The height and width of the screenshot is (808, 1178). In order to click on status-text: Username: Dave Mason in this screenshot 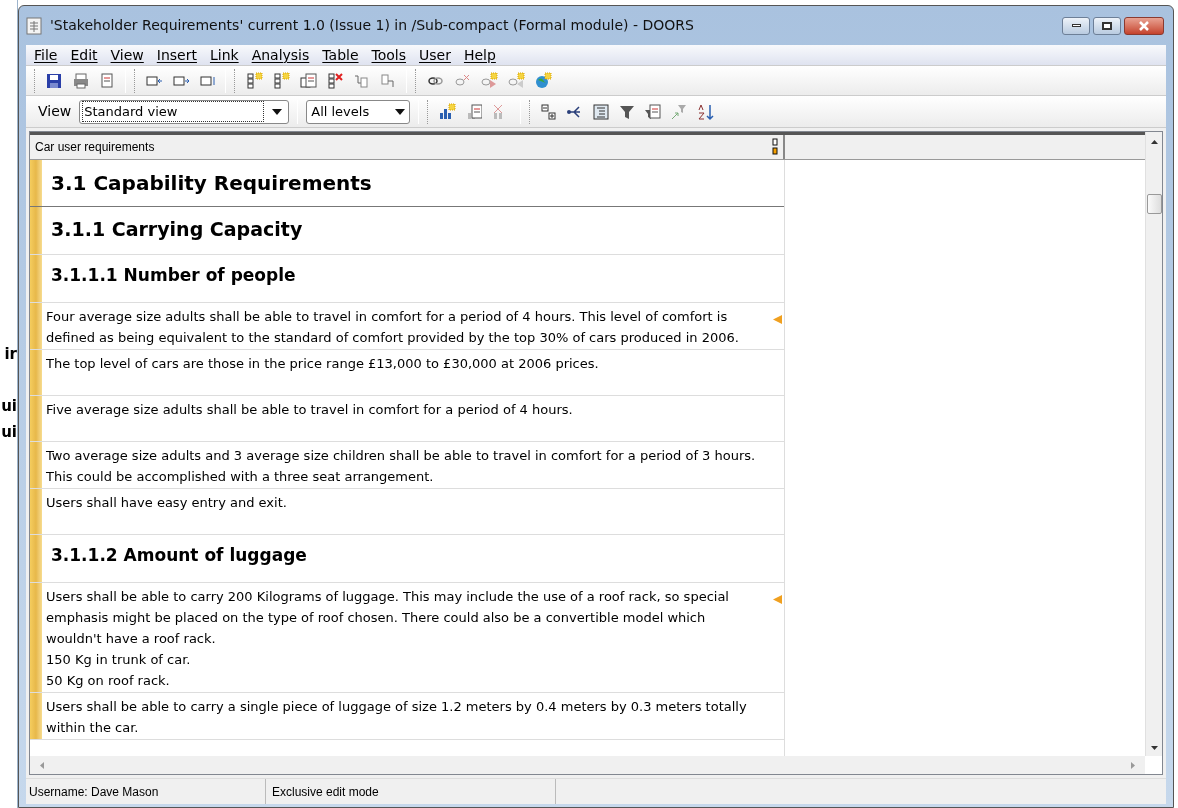, I will do `click(146, 791)`.